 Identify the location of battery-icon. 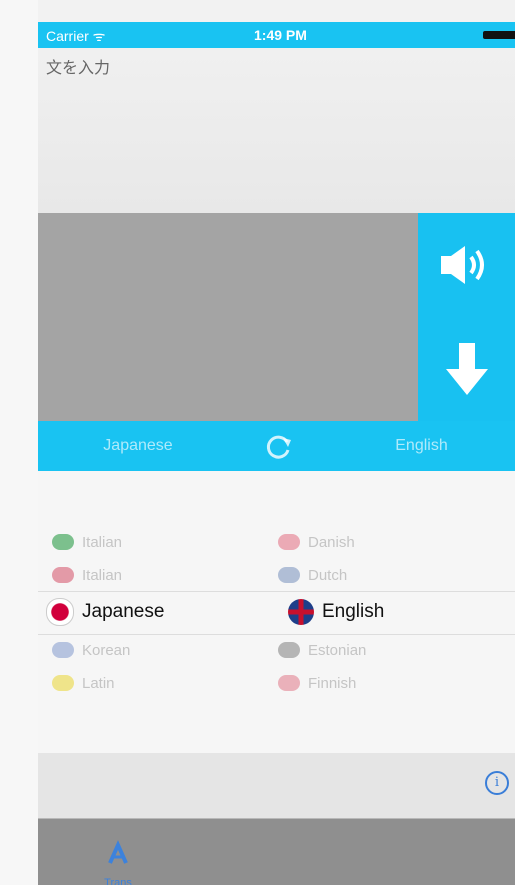
(499, 35).